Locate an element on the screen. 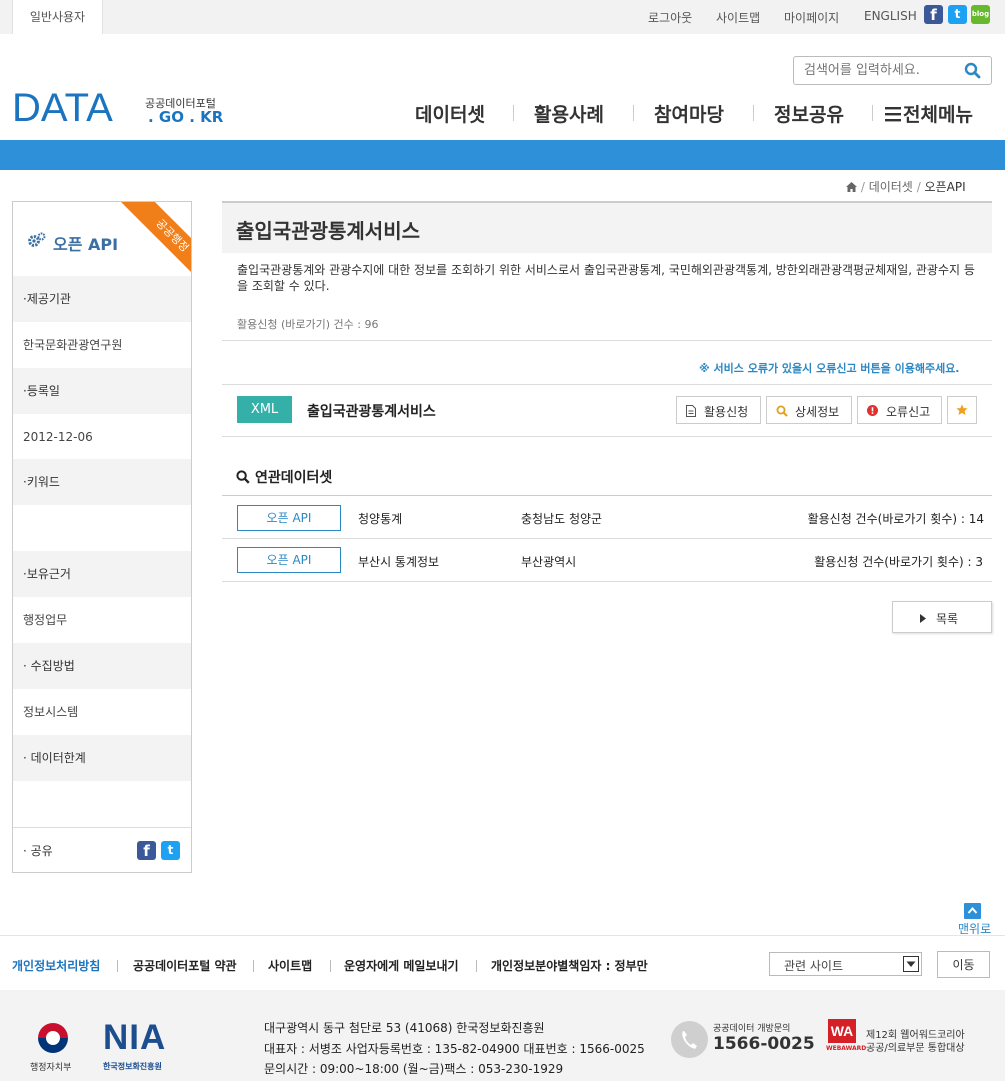 The height and width of the screenshot is (1081, 1005). footer-sitemap-link: 사이트맵 is located at coordinates (290, 965).